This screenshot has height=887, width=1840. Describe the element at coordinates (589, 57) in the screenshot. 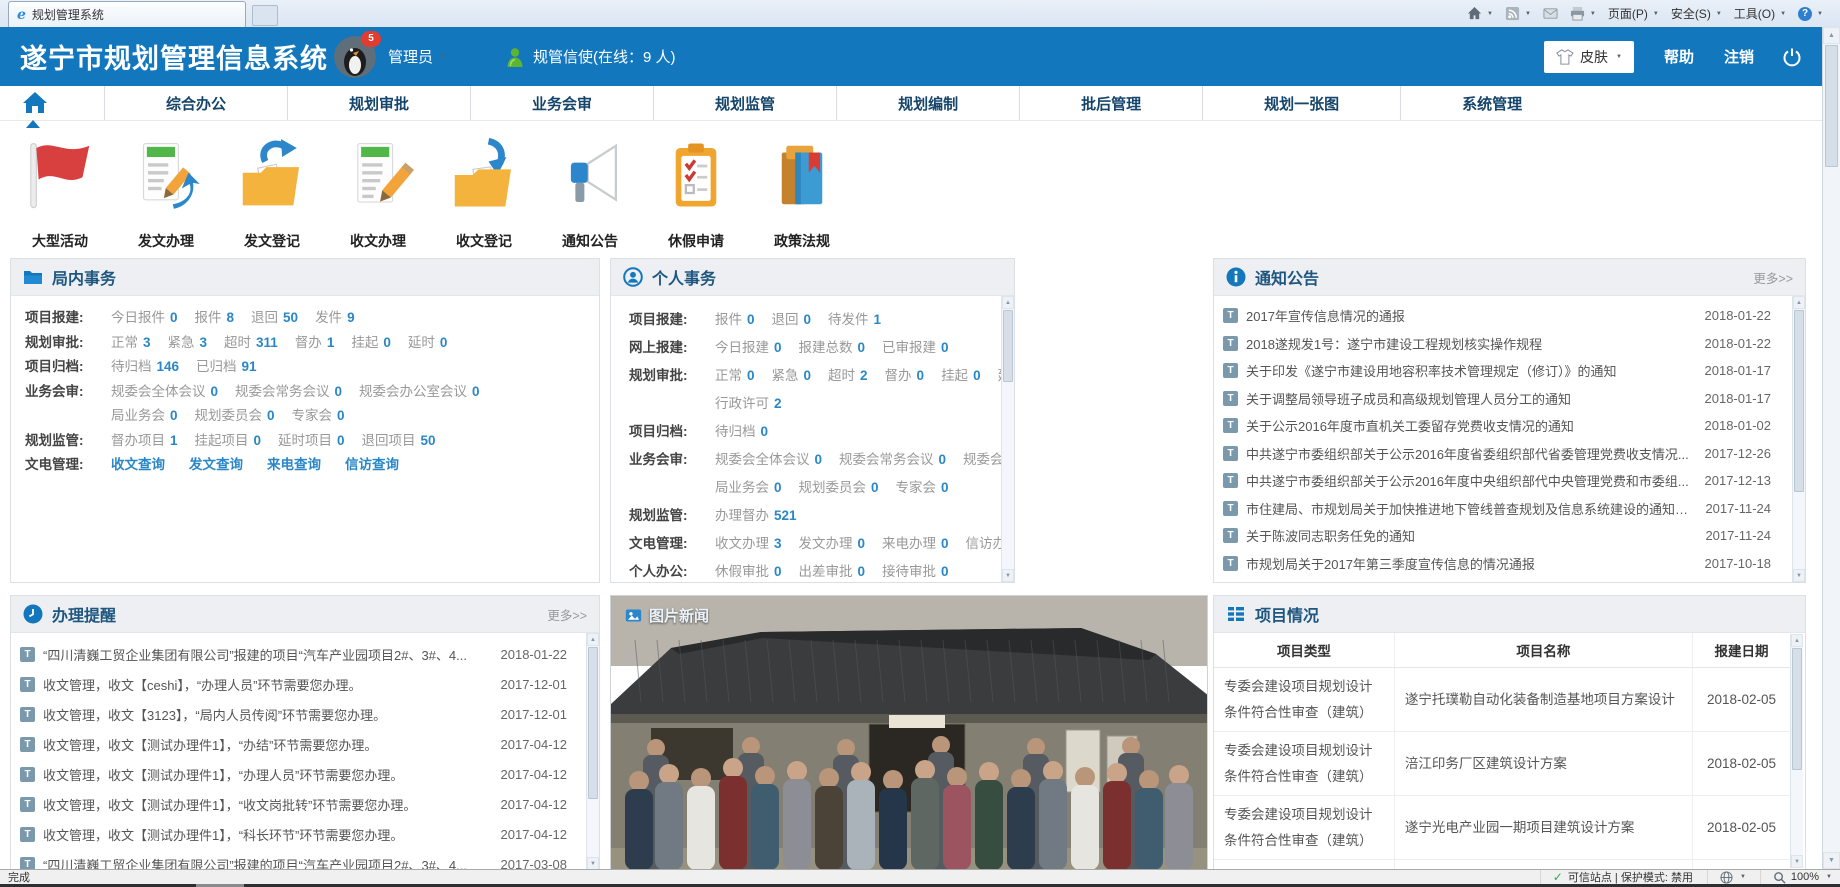

I see `messenger-status: 规管信使(在线：9 人)` at that location.